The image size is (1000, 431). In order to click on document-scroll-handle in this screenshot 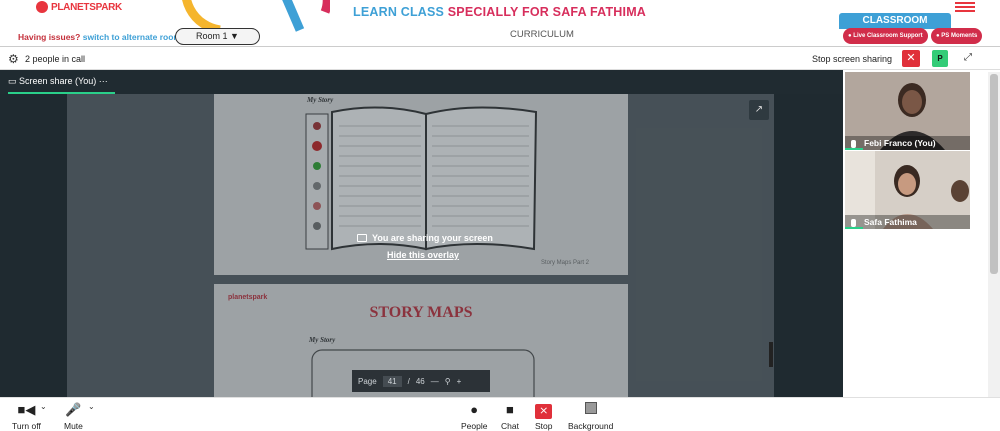, I will do `click(771, 354)`.